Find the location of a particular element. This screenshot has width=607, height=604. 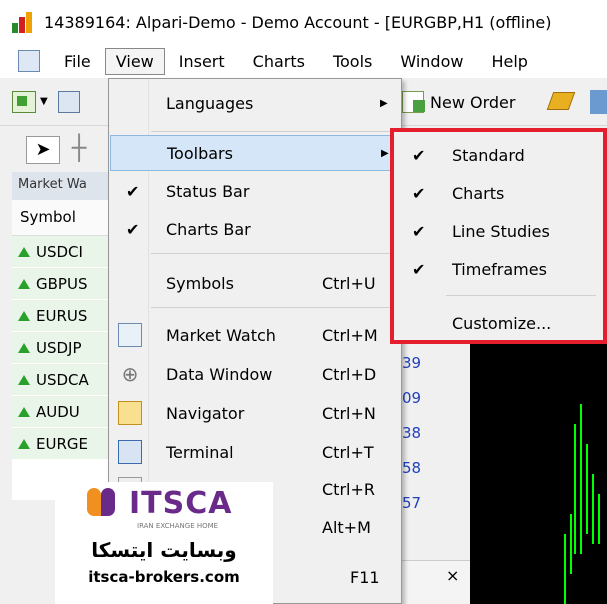

partial-value: 58 is located at coordinates (412, 468).